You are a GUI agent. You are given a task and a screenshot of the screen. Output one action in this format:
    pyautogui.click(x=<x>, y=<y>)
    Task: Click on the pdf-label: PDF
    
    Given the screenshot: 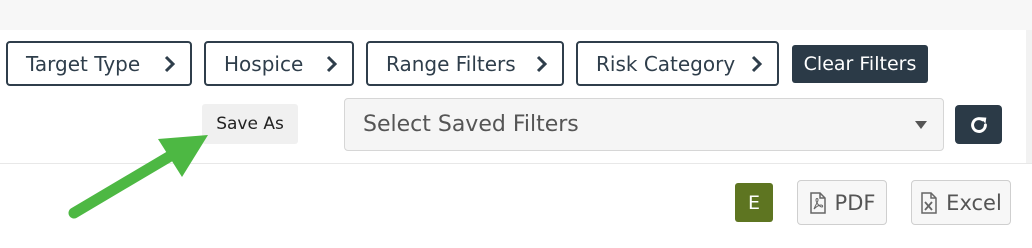 What is the action you would take?
    pyautogui.click(x=855, y=202)
    